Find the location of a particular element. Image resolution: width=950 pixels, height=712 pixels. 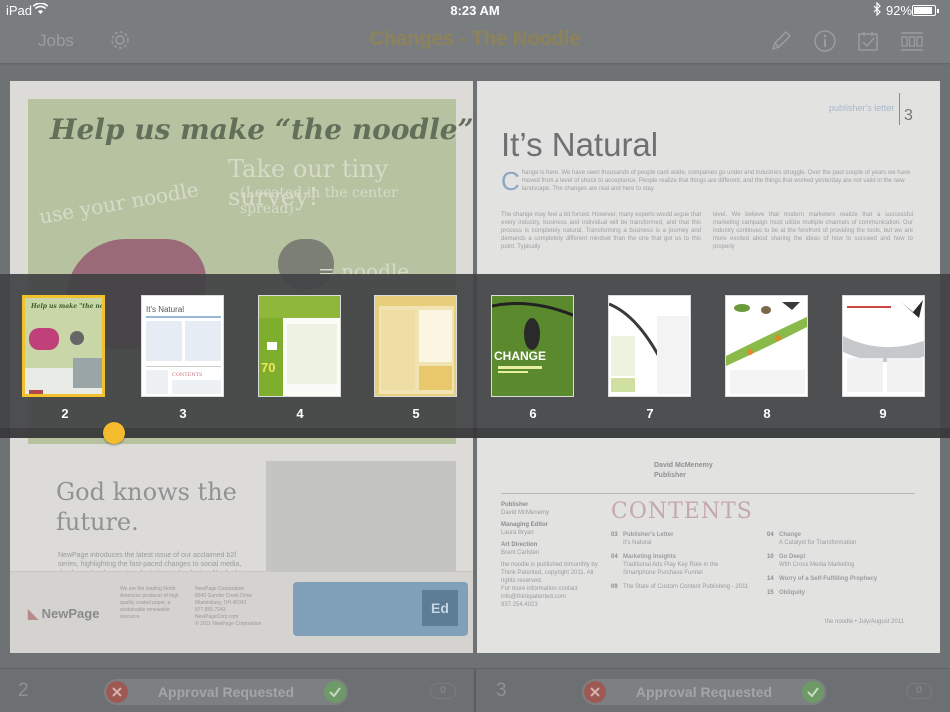

toc-item: 15 Obliquity is located at coordinates (786, 593).